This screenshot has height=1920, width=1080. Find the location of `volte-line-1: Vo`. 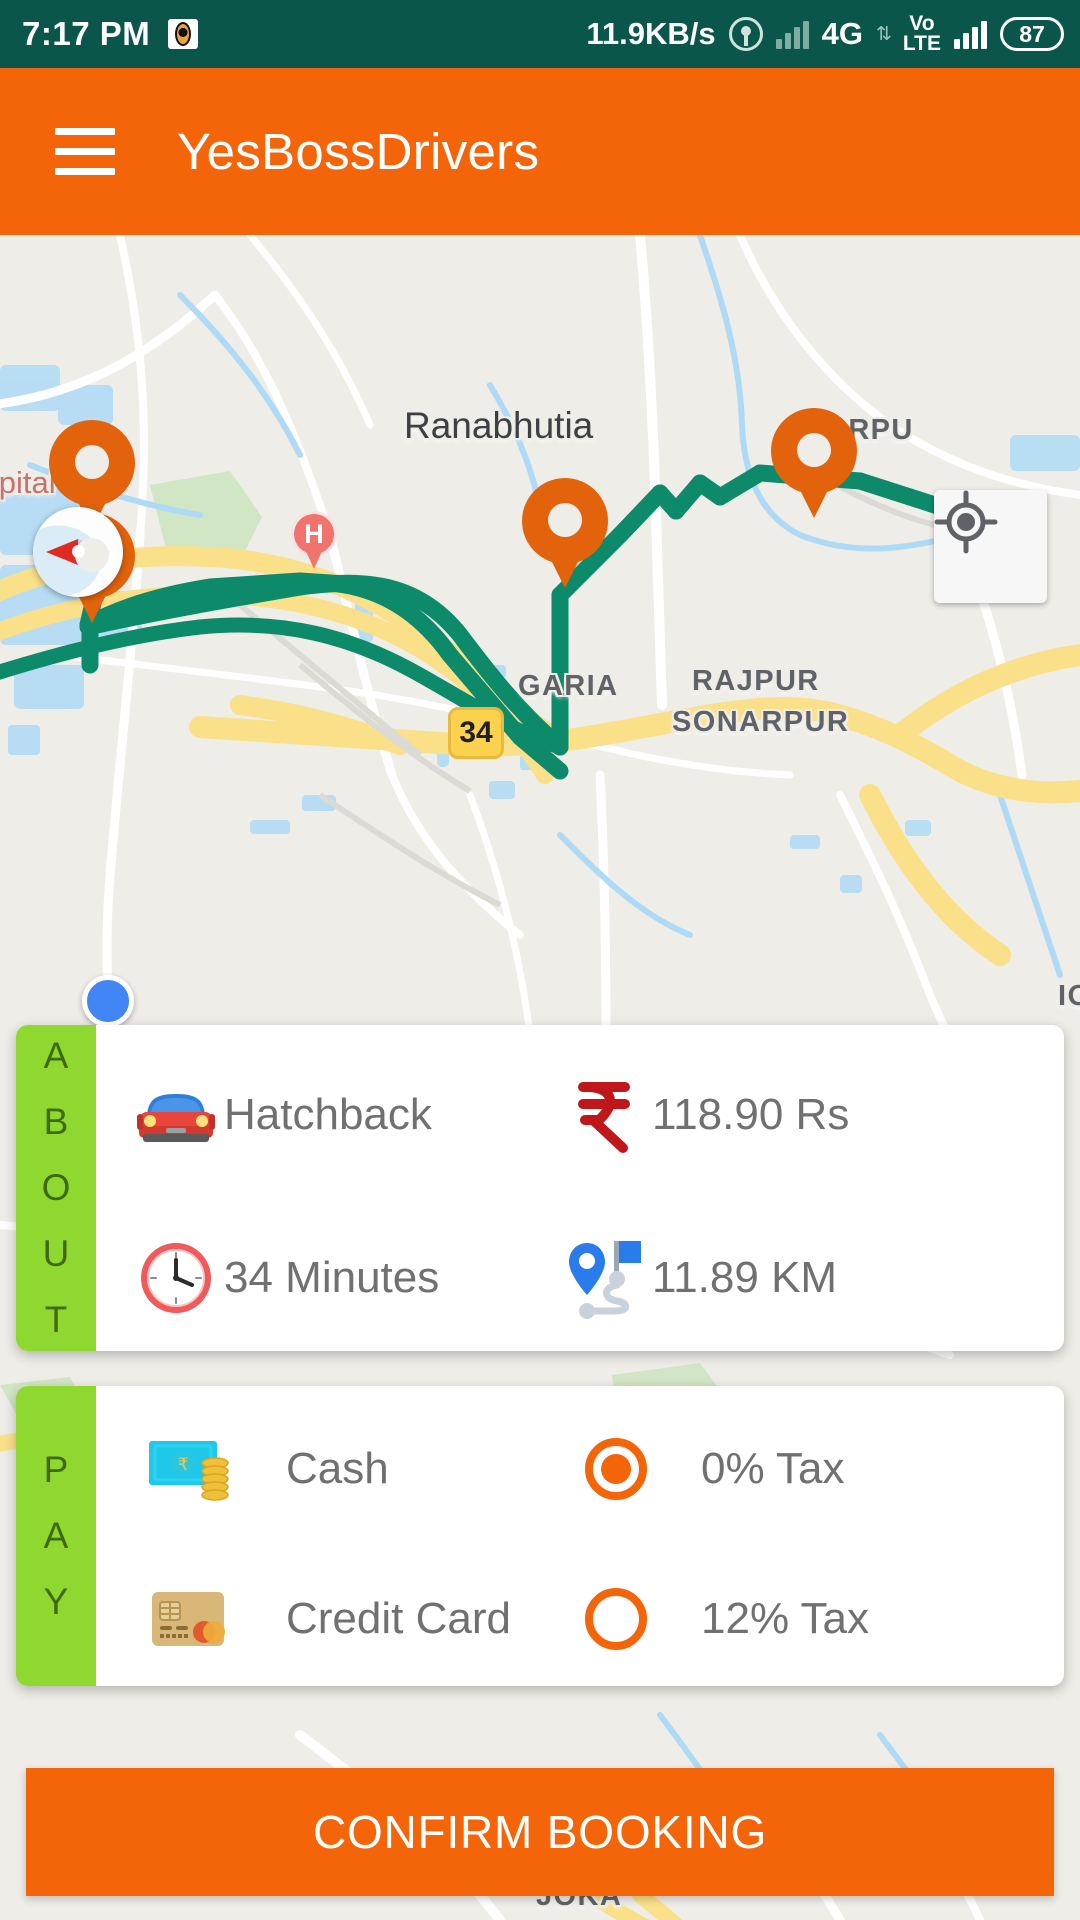

volte-line-1: Vo is located at coordinates (922, 24).